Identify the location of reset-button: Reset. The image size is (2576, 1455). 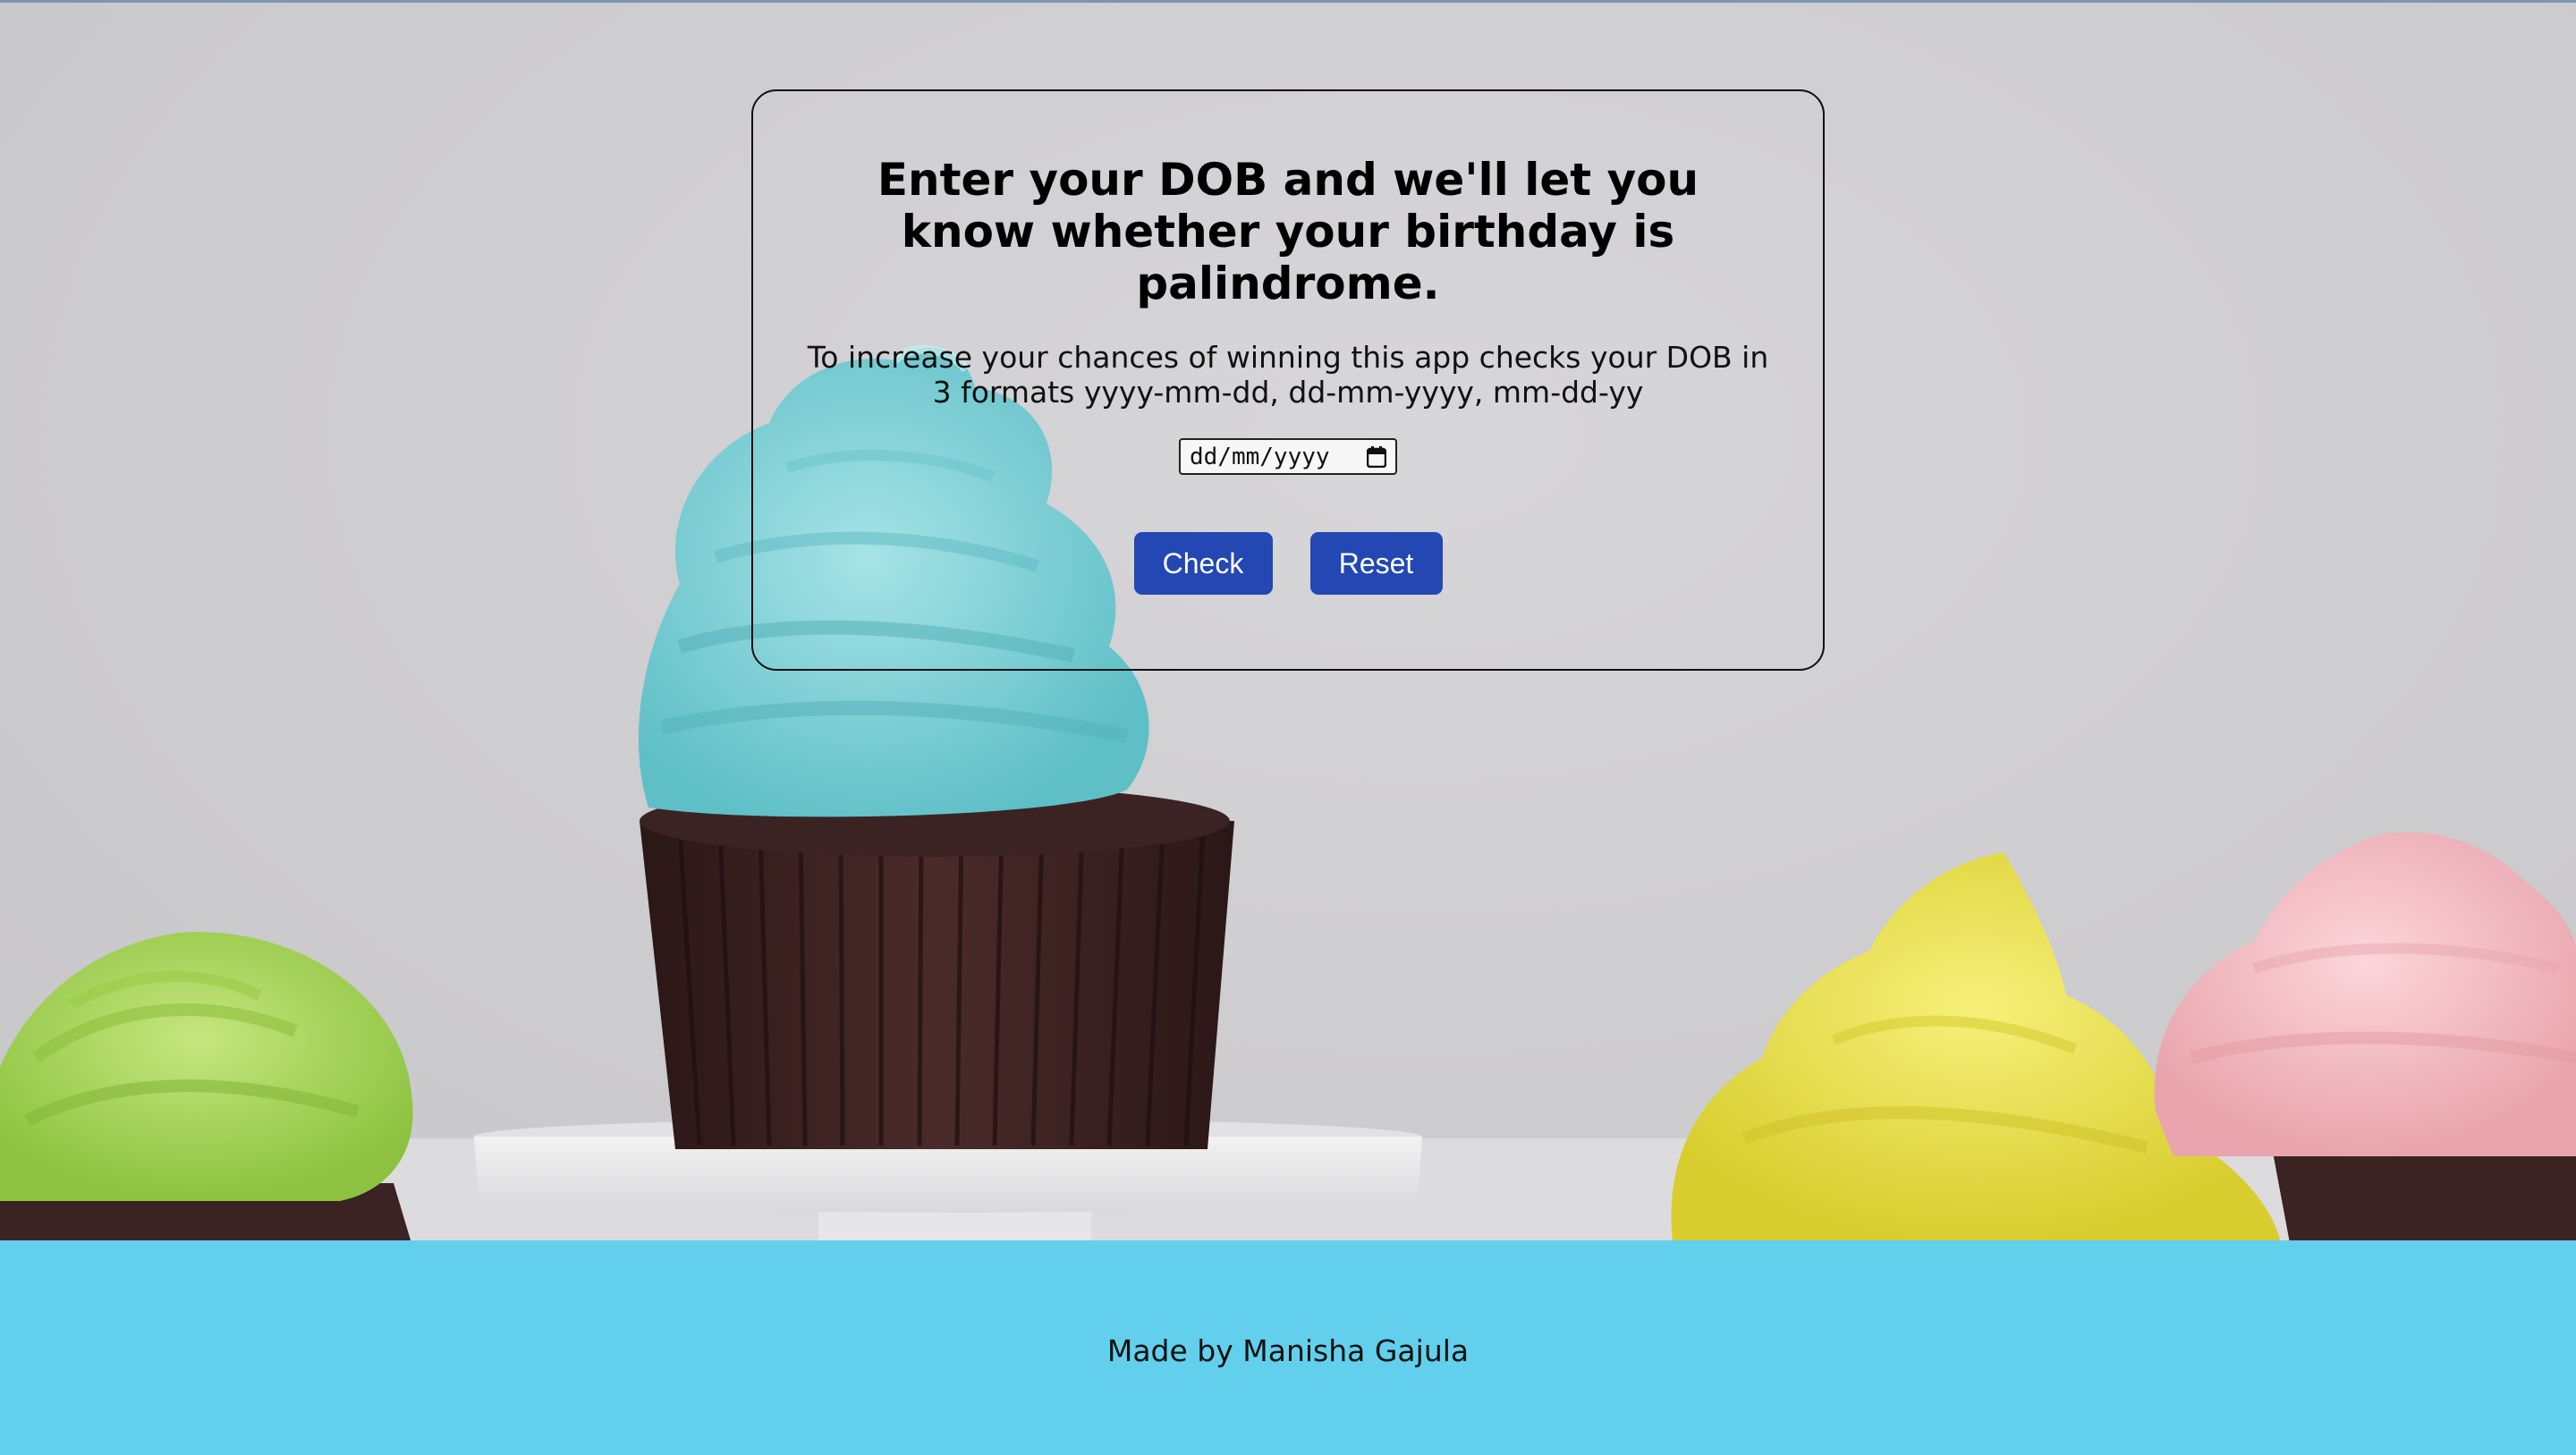
(1376, 563).